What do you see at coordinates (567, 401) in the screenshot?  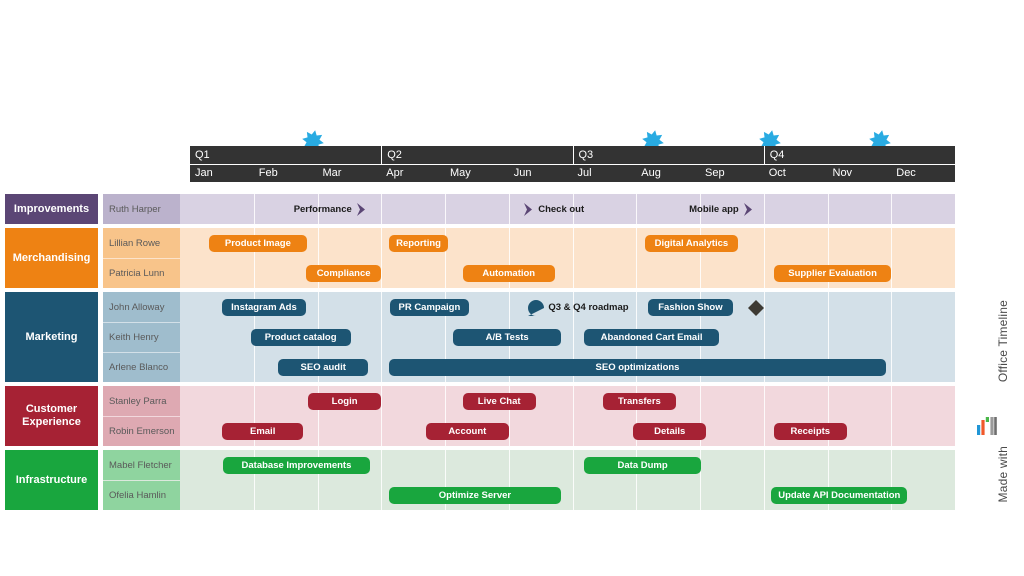 I see `row-band` at bounding box center [567, 401].